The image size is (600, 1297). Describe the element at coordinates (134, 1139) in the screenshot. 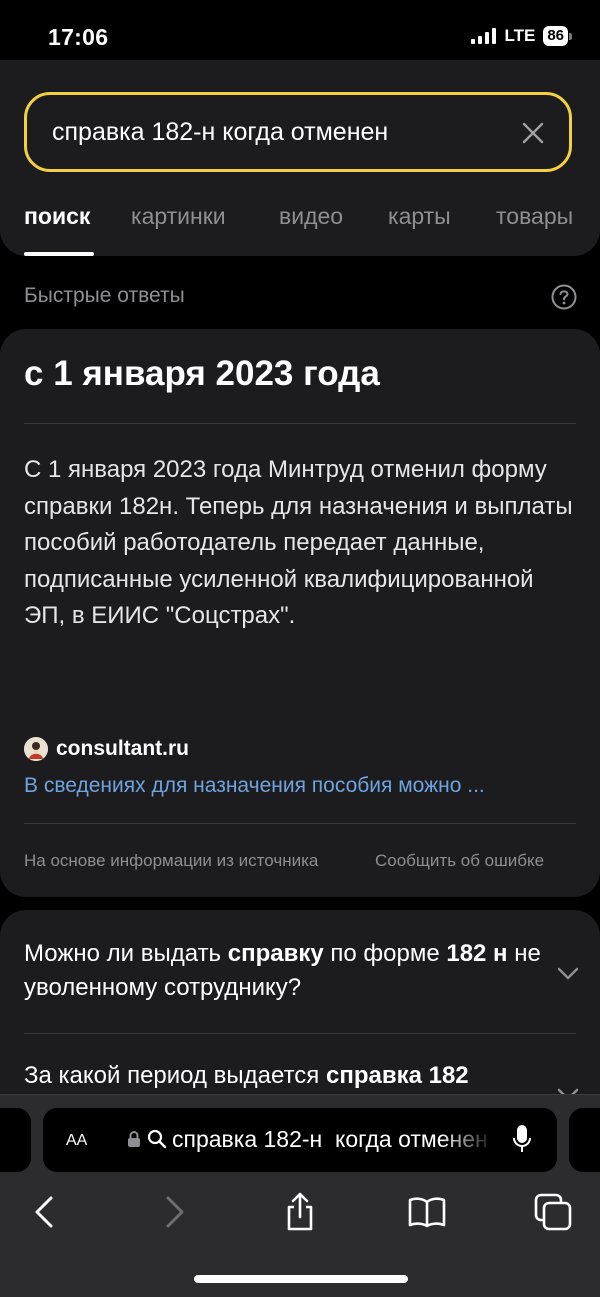

I see `lock-icon` at that location.